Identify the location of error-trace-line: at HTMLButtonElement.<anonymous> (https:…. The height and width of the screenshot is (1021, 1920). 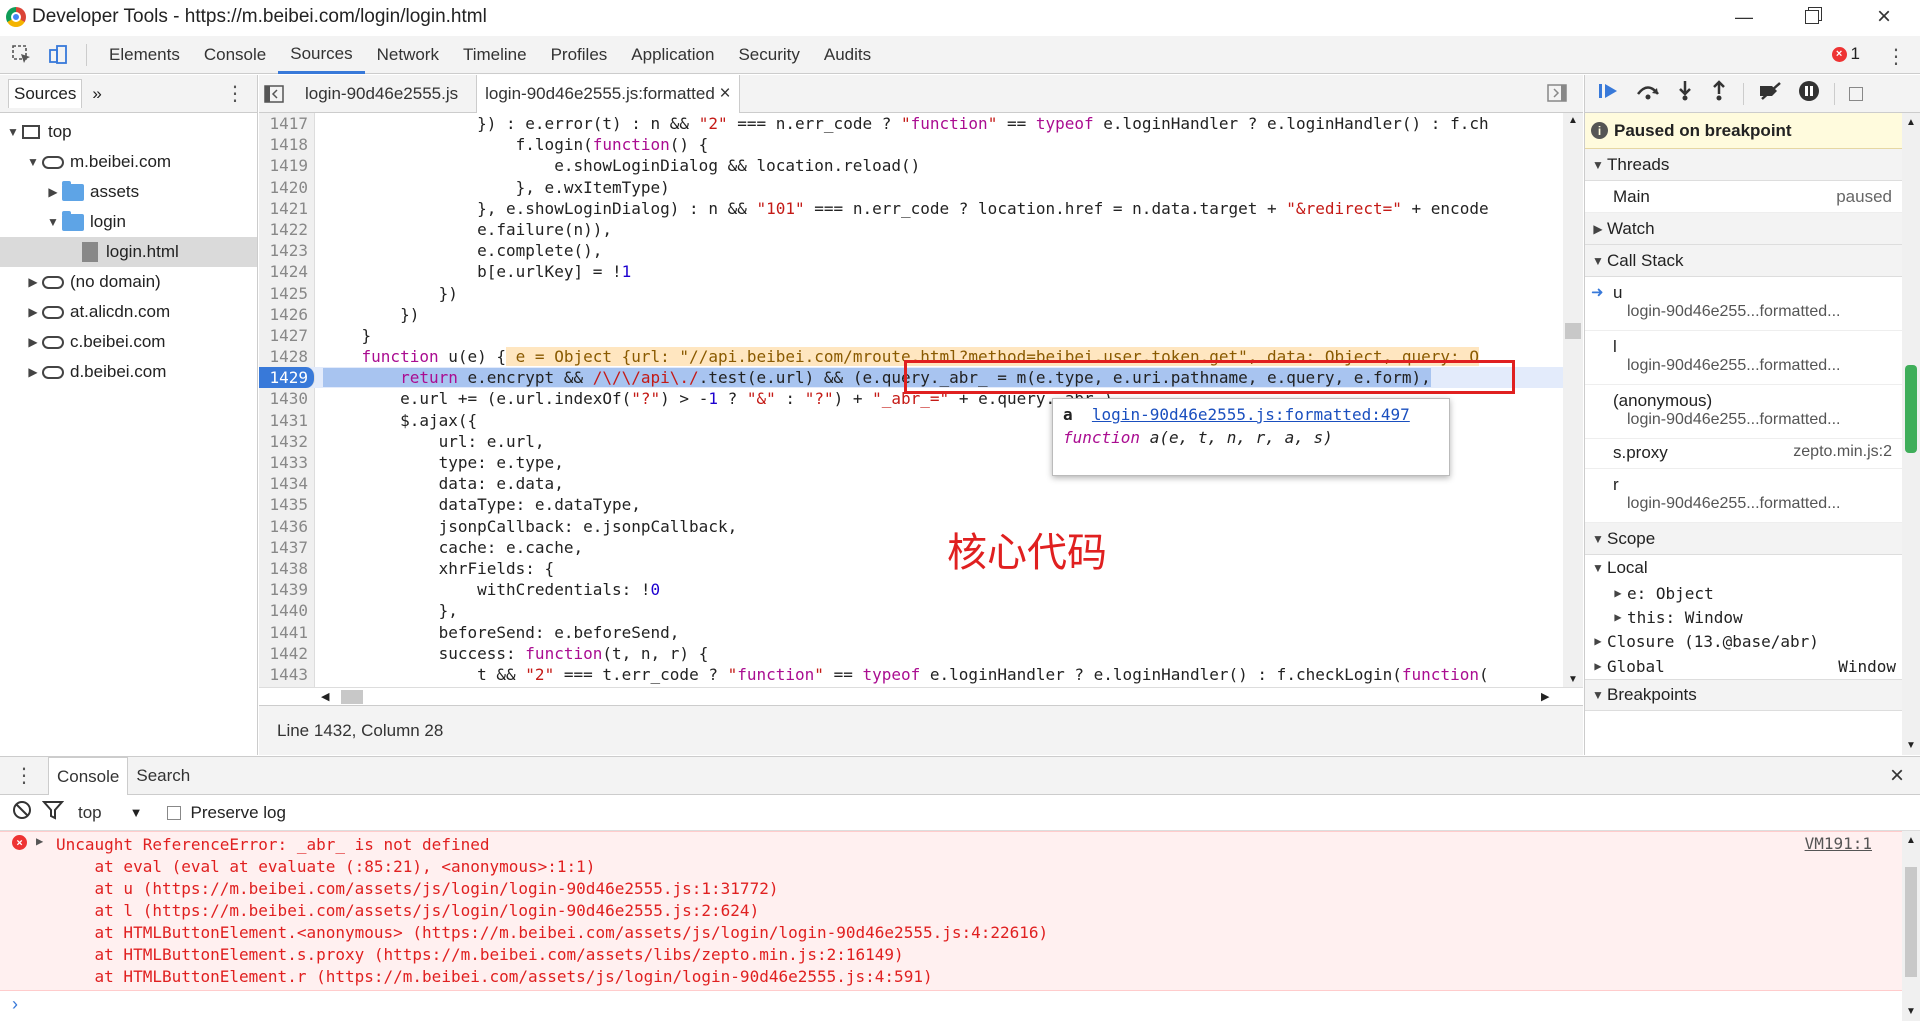
(988, 933).